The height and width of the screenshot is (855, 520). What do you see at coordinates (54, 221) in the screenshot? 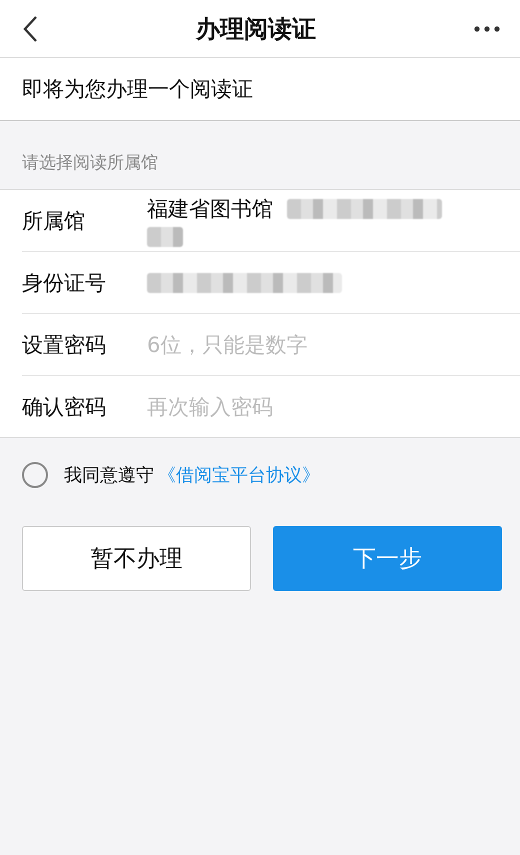
I see `field-label: 所属馆` at bounding box center [54, 221].